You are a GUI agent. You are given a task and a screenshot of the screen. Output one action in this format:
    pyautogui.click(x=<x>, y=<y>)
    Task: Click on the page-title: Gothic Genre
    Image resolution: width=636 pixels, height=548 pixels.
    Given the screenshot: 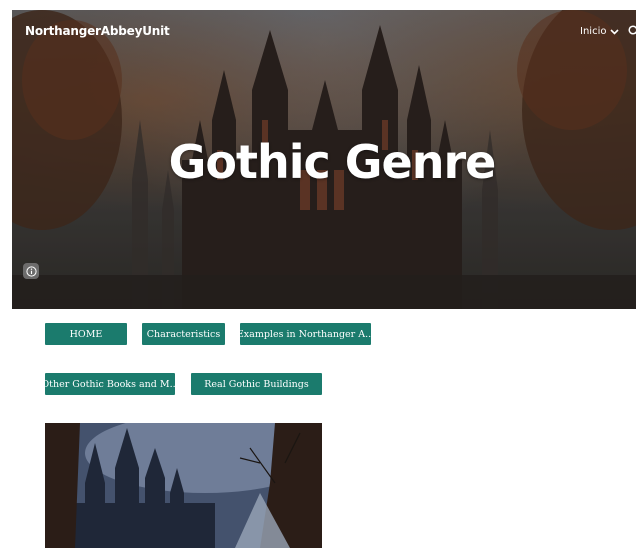 What is the action you would take?
    pyautogui.click(x=332, y=162)
    